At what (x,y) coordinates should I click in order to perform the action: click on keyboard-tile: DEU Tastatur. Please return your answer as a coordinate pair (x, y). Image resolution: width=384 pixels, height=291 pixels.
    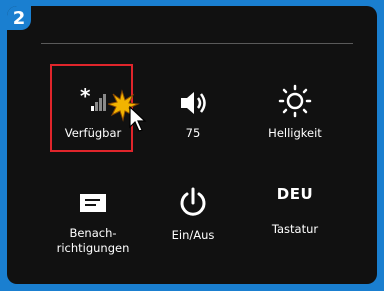
    Looking at the image, I should click on (295, 216).